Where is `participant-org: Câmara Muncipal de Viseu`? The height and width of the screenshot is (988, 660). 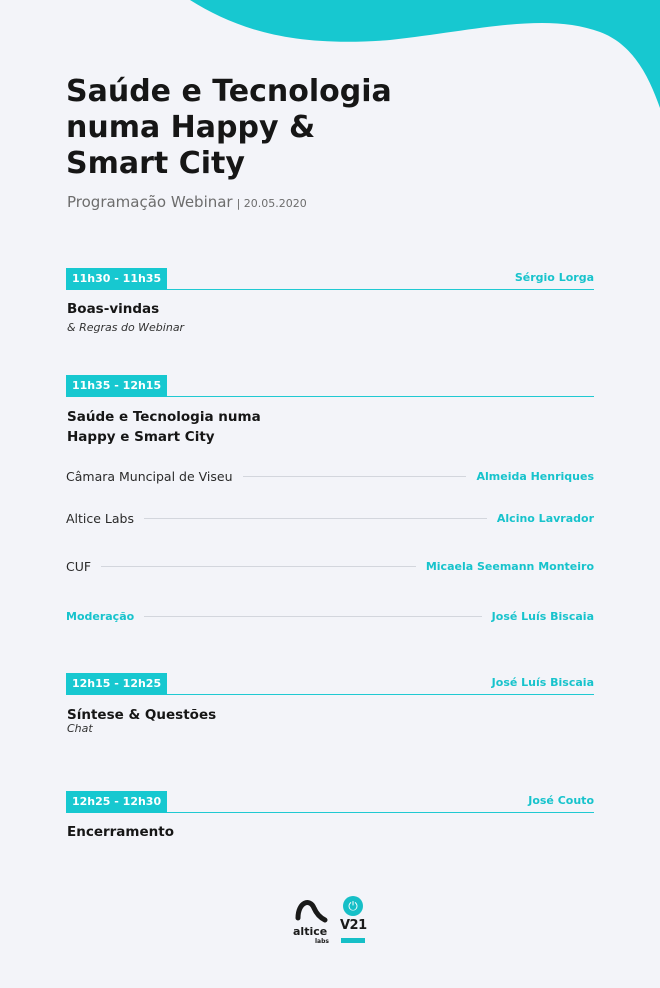
participant-org: Câmara Muncipal de Viseu is located at coordinates (149, 476).